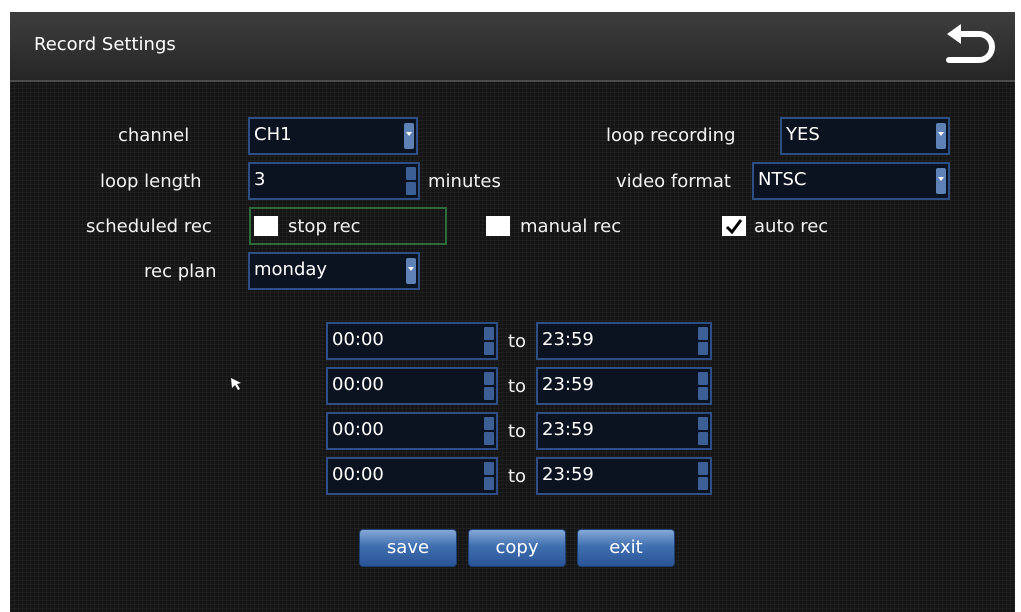 This screenshot has height=612, width=1021. What do you see at coordinates (782, 179) in the screenshot?
I see `video-format-value: NTSC` at bounding box center [782, 179].